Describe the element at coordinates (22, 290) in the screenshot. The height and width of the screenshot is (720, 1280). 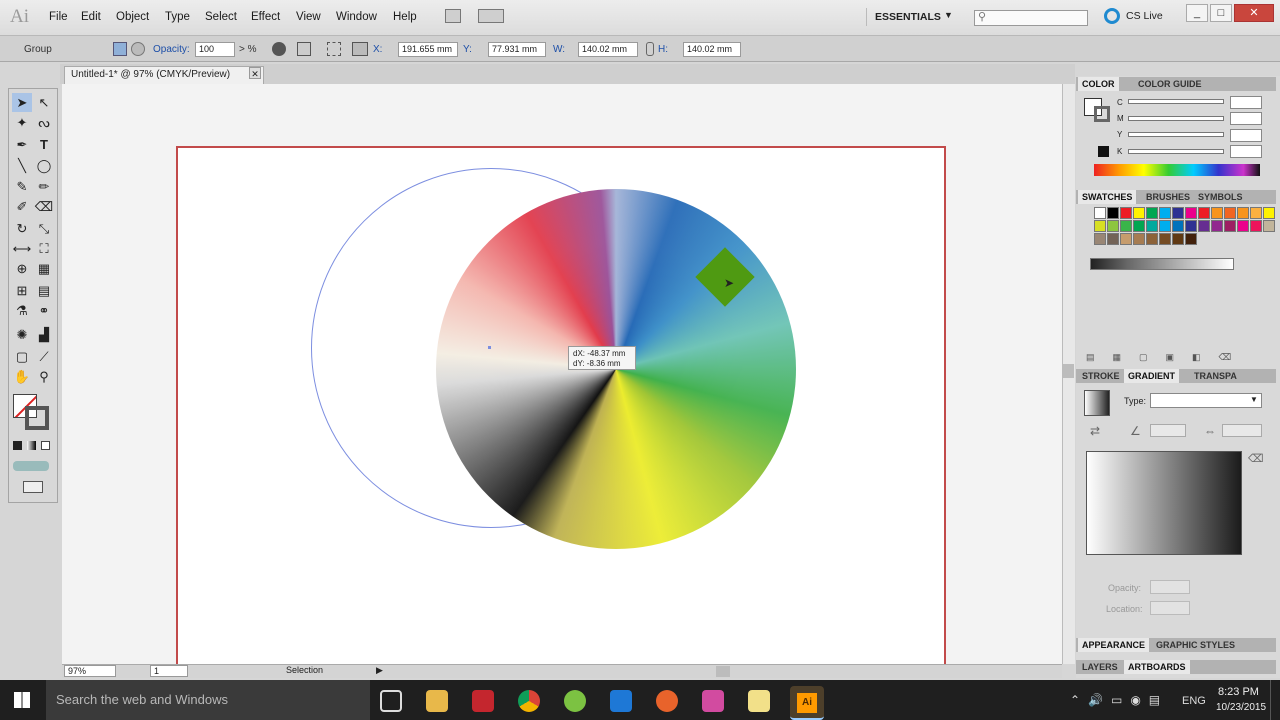
I see `mesh-tool-icon: ⊞` at that location.